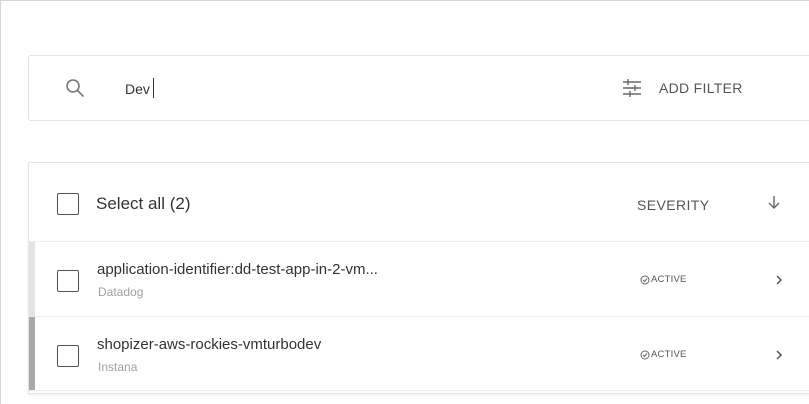 Image resolution: width=809 pixels, height=404 pixels. What do you see at coordinates (118, 367) in the screenshot?
I see `row-source: Instana` at bounding box center [118, 367].